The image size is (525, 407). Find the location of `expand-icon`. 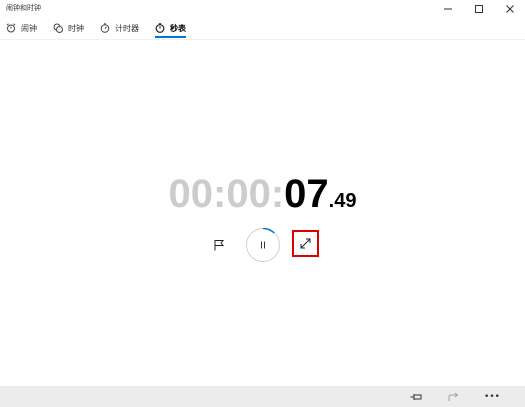

expand-icon is located at coordinates (305, 243).